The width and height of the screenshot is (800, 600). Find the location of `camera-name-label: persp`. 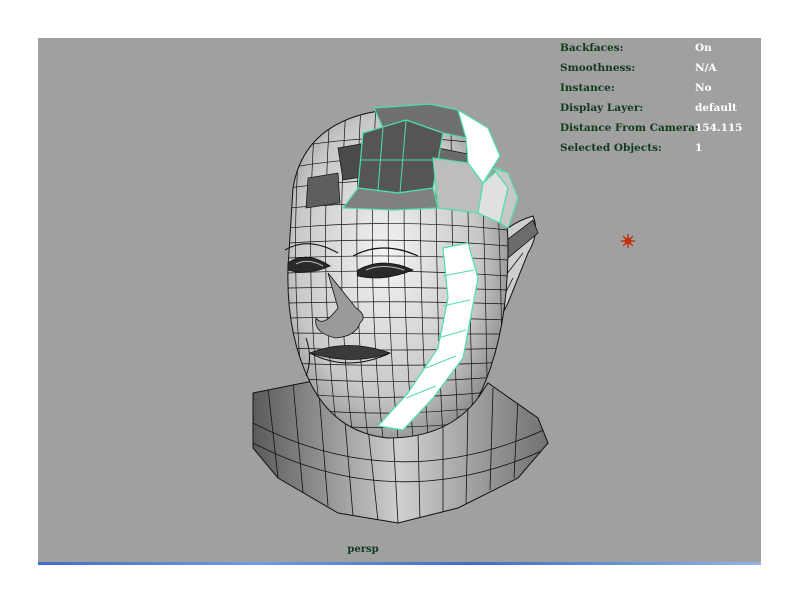

camera-name-label: persp is located at coordinates (363, 549).